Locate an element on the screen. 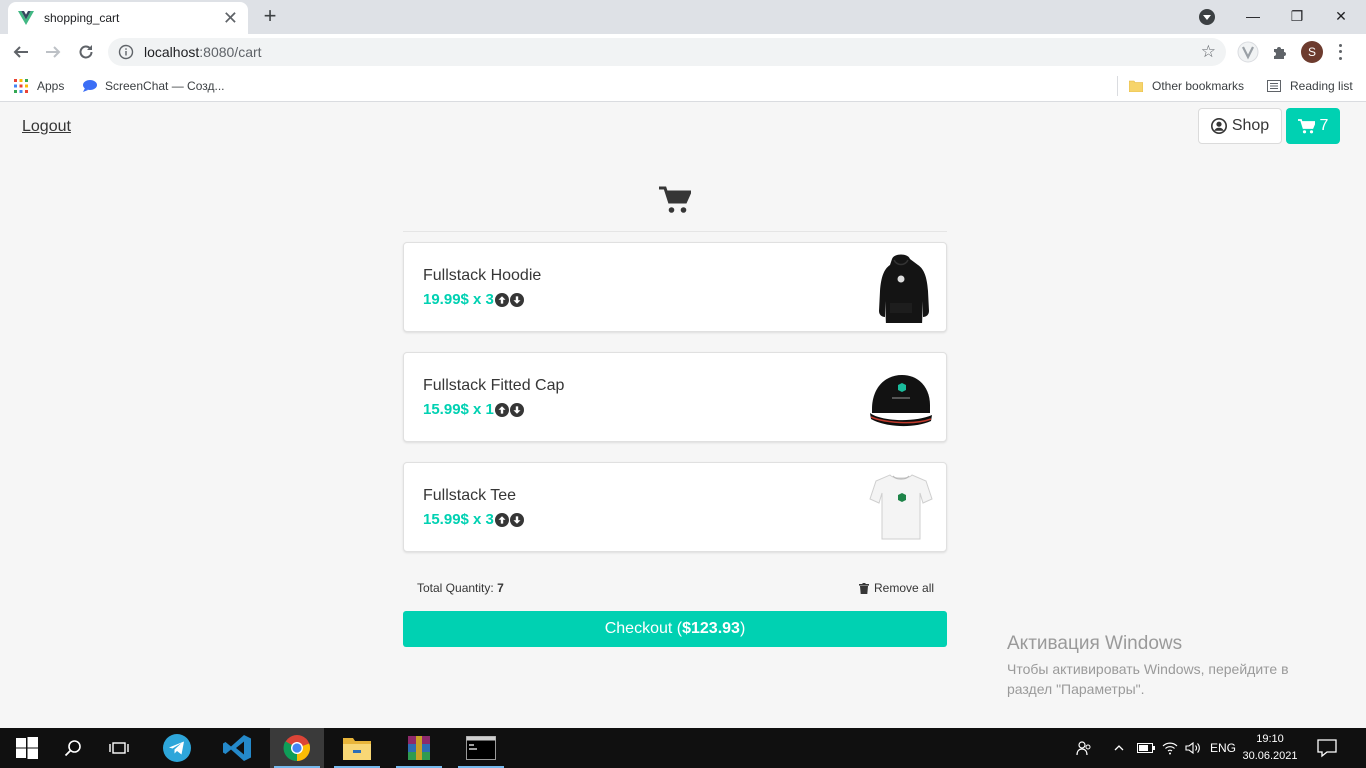 The width and height of the screenshot is (1366, 768). language-indicator: ENG is located at coordinates (1223, 748).